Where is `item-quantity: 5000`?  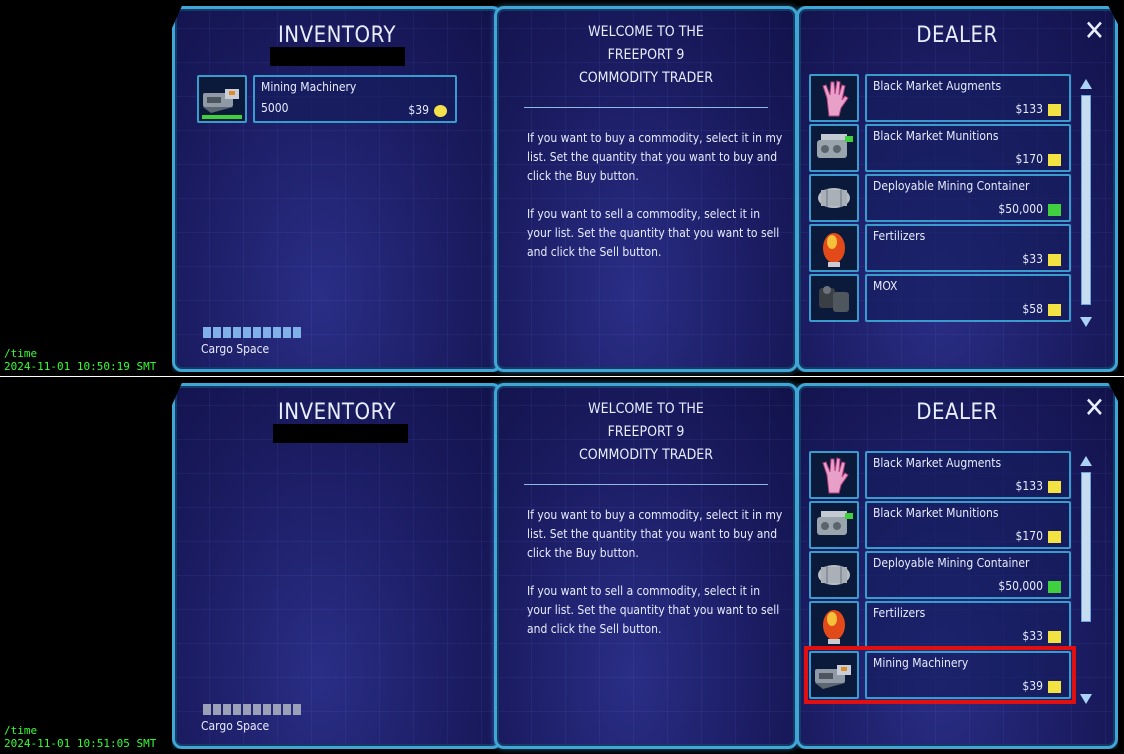 item-quantity: 5000 is located at coordinates (275, 108).